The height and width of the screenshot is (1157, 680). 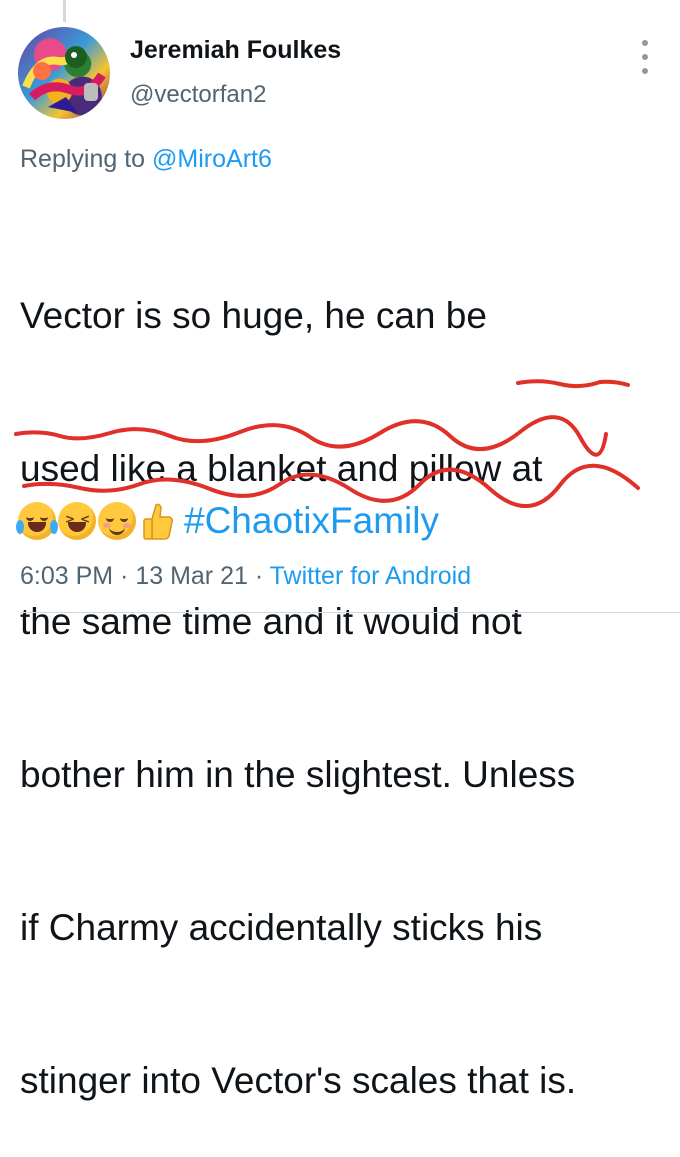 I want to click on divider, so click(x=350, y=612).